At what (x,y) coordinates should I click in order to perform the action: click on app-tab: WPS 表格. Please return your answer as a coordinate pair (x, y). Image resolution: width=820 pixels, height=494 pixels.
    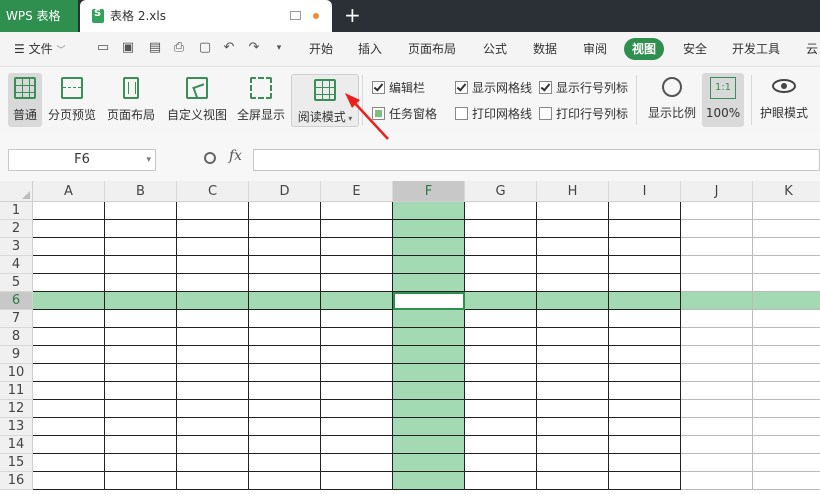
    Looking at the image, I should click on (39, 16).